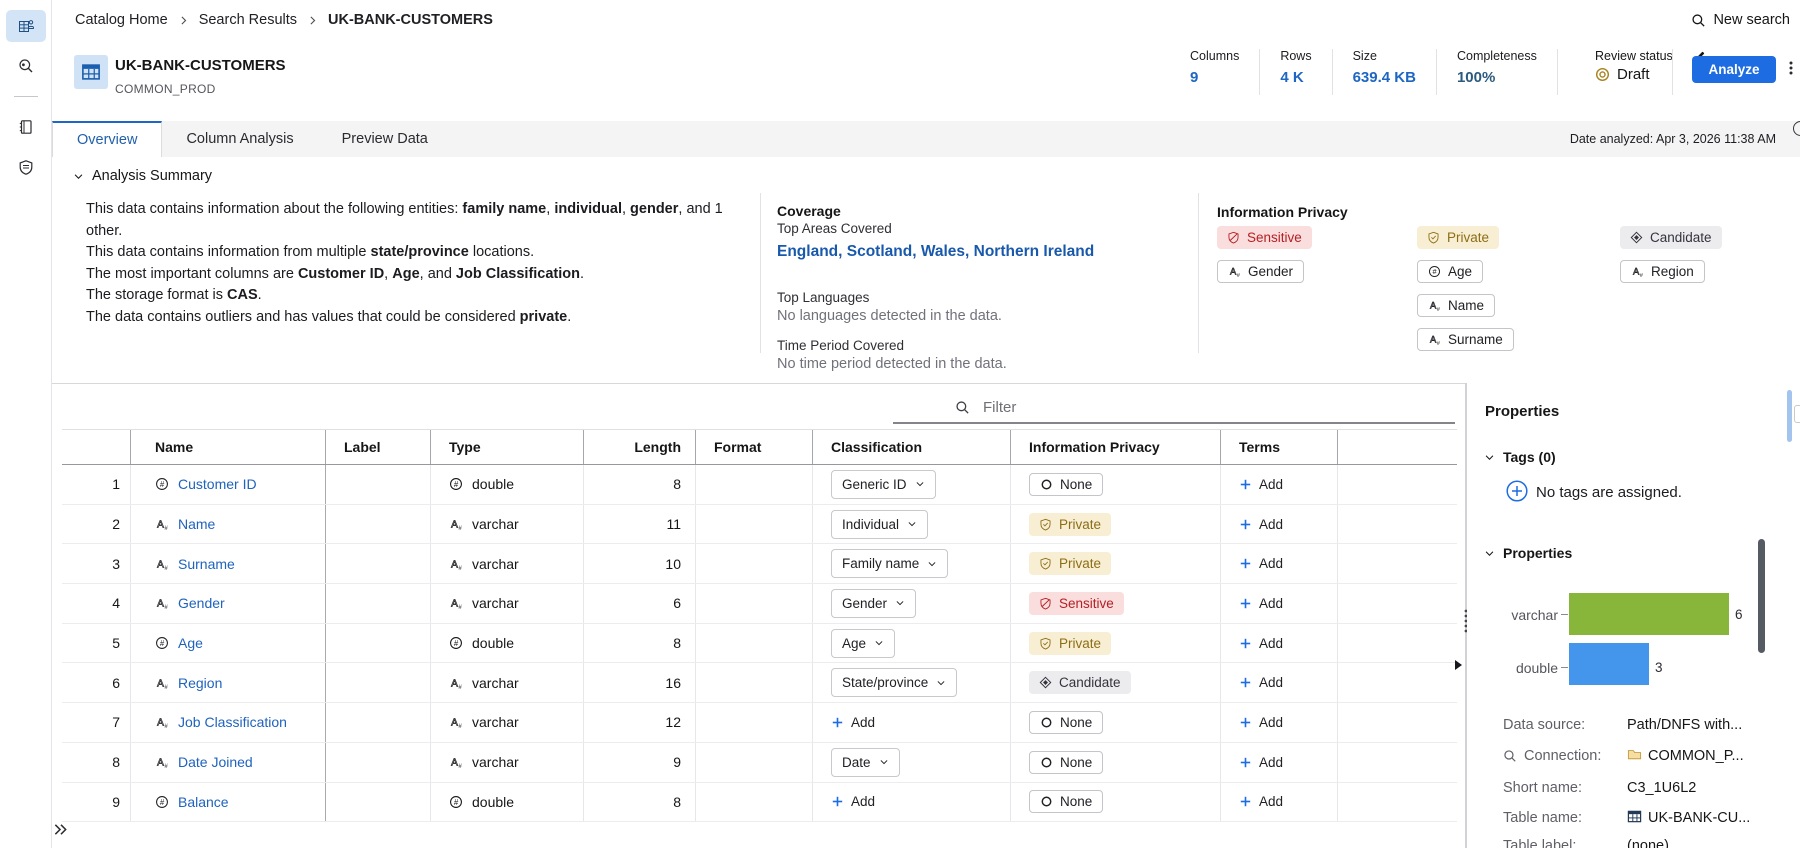 The height and width of the screenshot is (848, 1800). Describe the element at coordinates (116, 682) in the screenshot. I see `row-number: 6` at that location.